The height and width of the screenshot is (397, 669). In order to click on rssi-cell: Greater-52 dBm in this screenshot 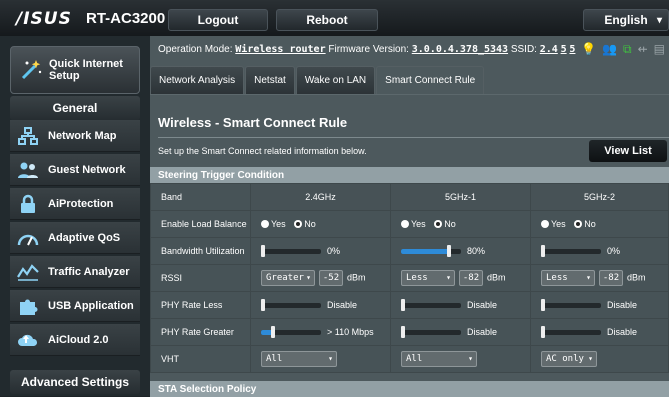, I will do `click(320, 278)`.